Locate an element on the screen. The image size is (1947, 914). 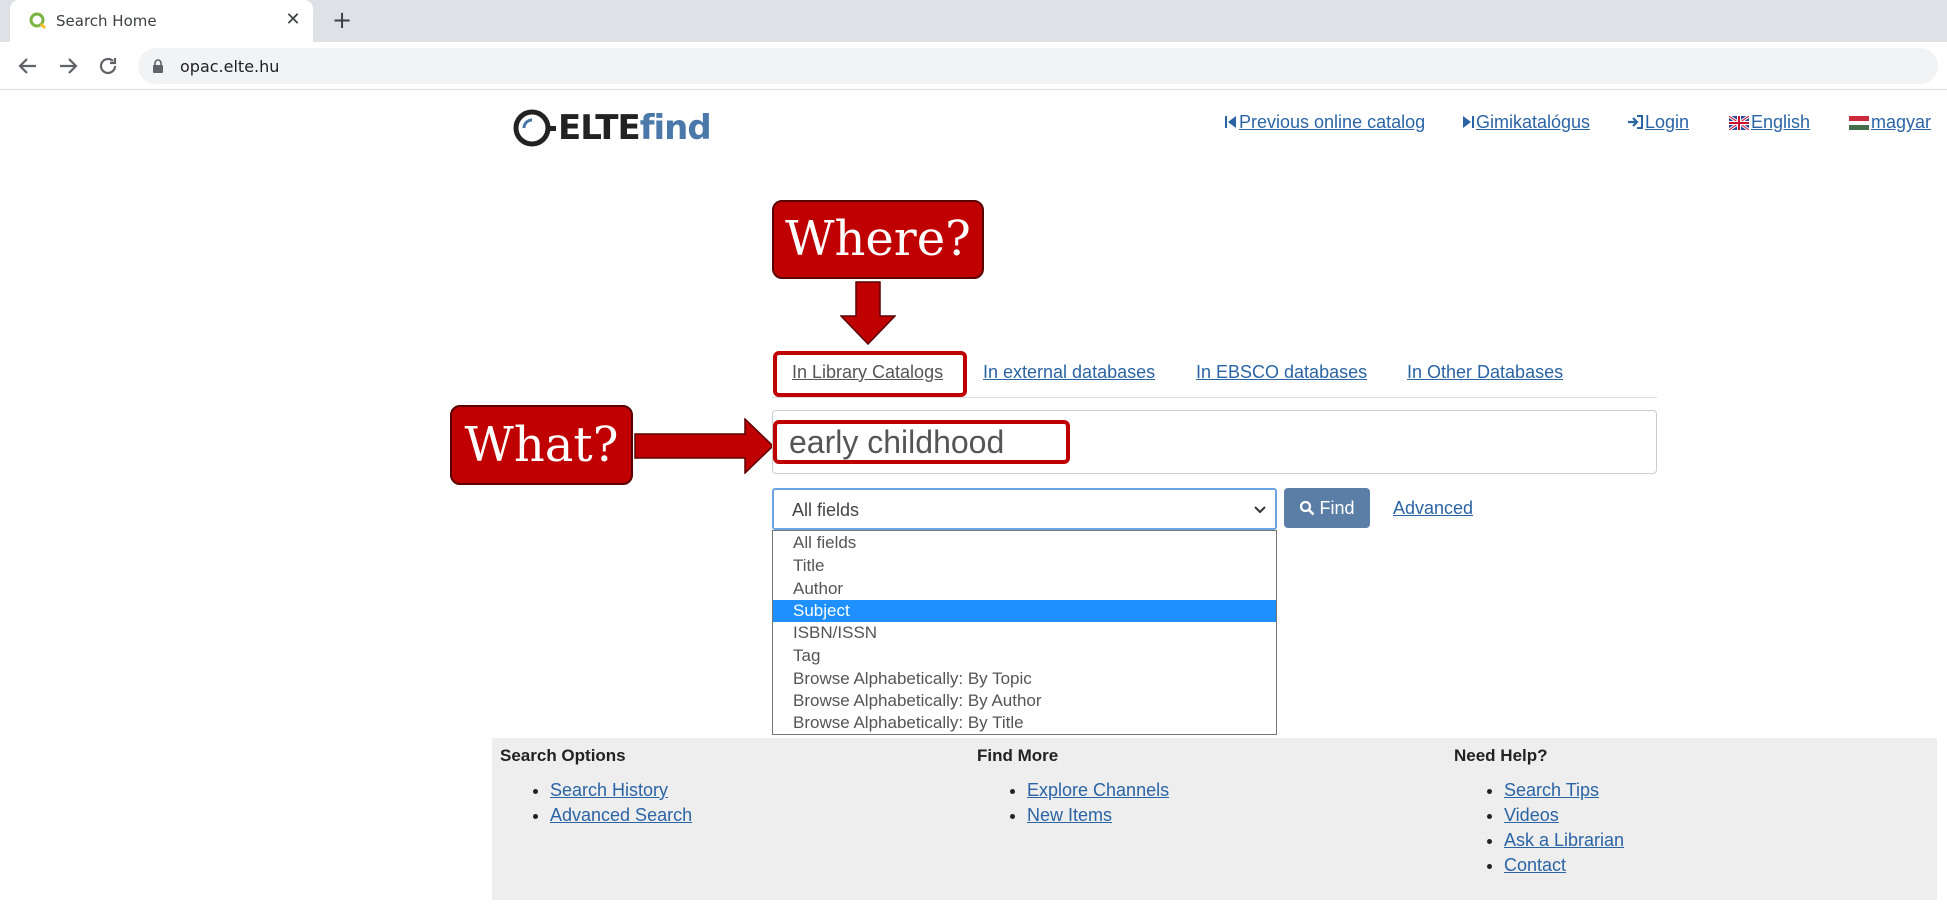
forward-arrow-icon is located at coordinates (68, 66).